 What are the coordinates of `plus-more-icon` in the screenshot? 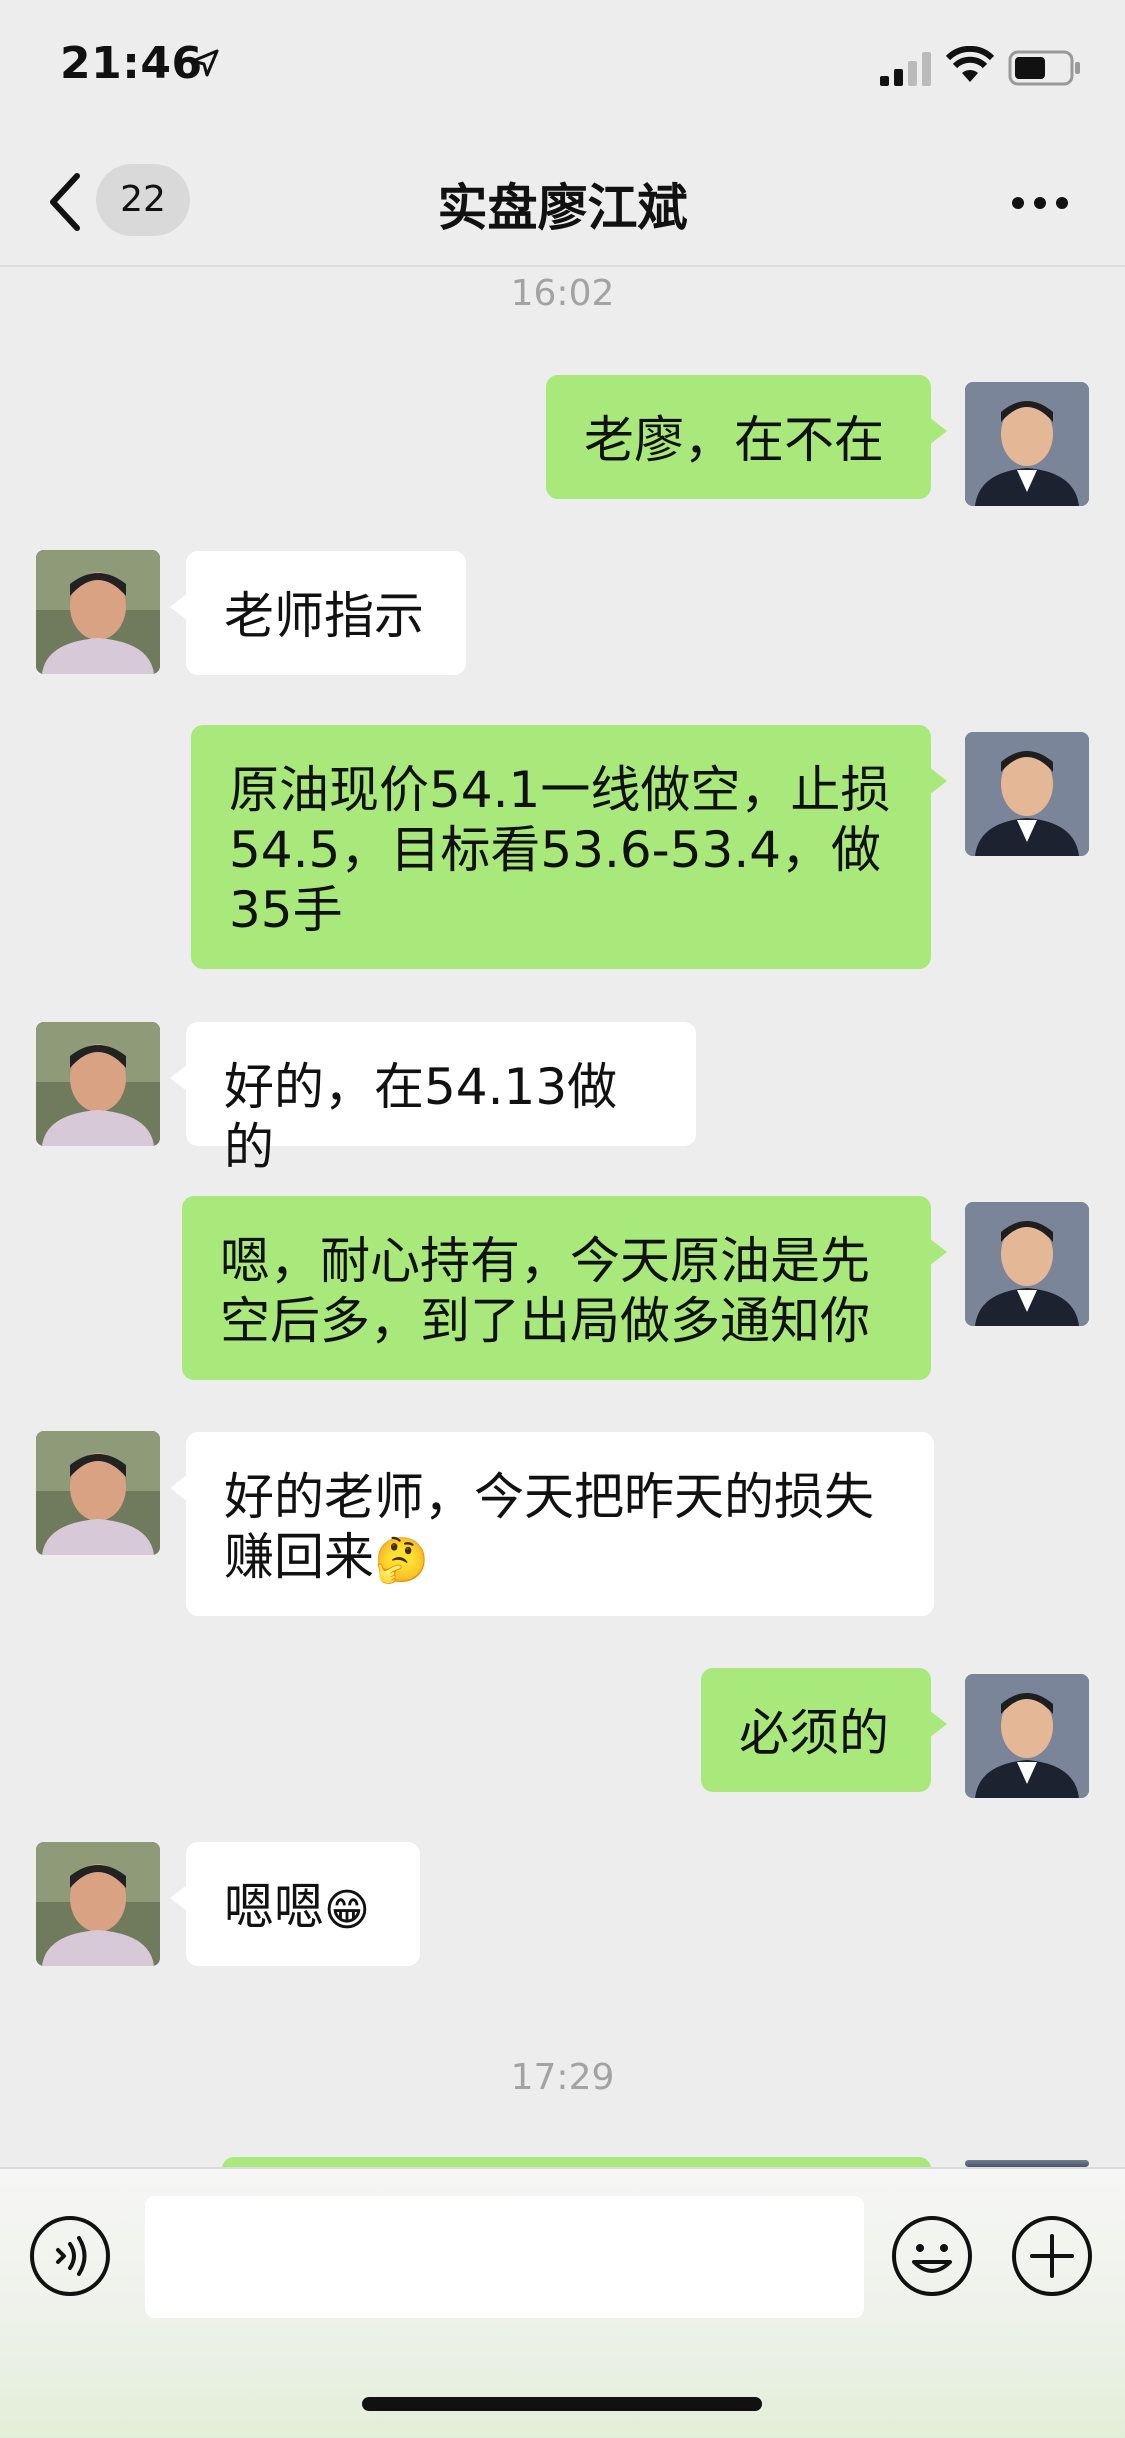 It's located at (1052, 2256).